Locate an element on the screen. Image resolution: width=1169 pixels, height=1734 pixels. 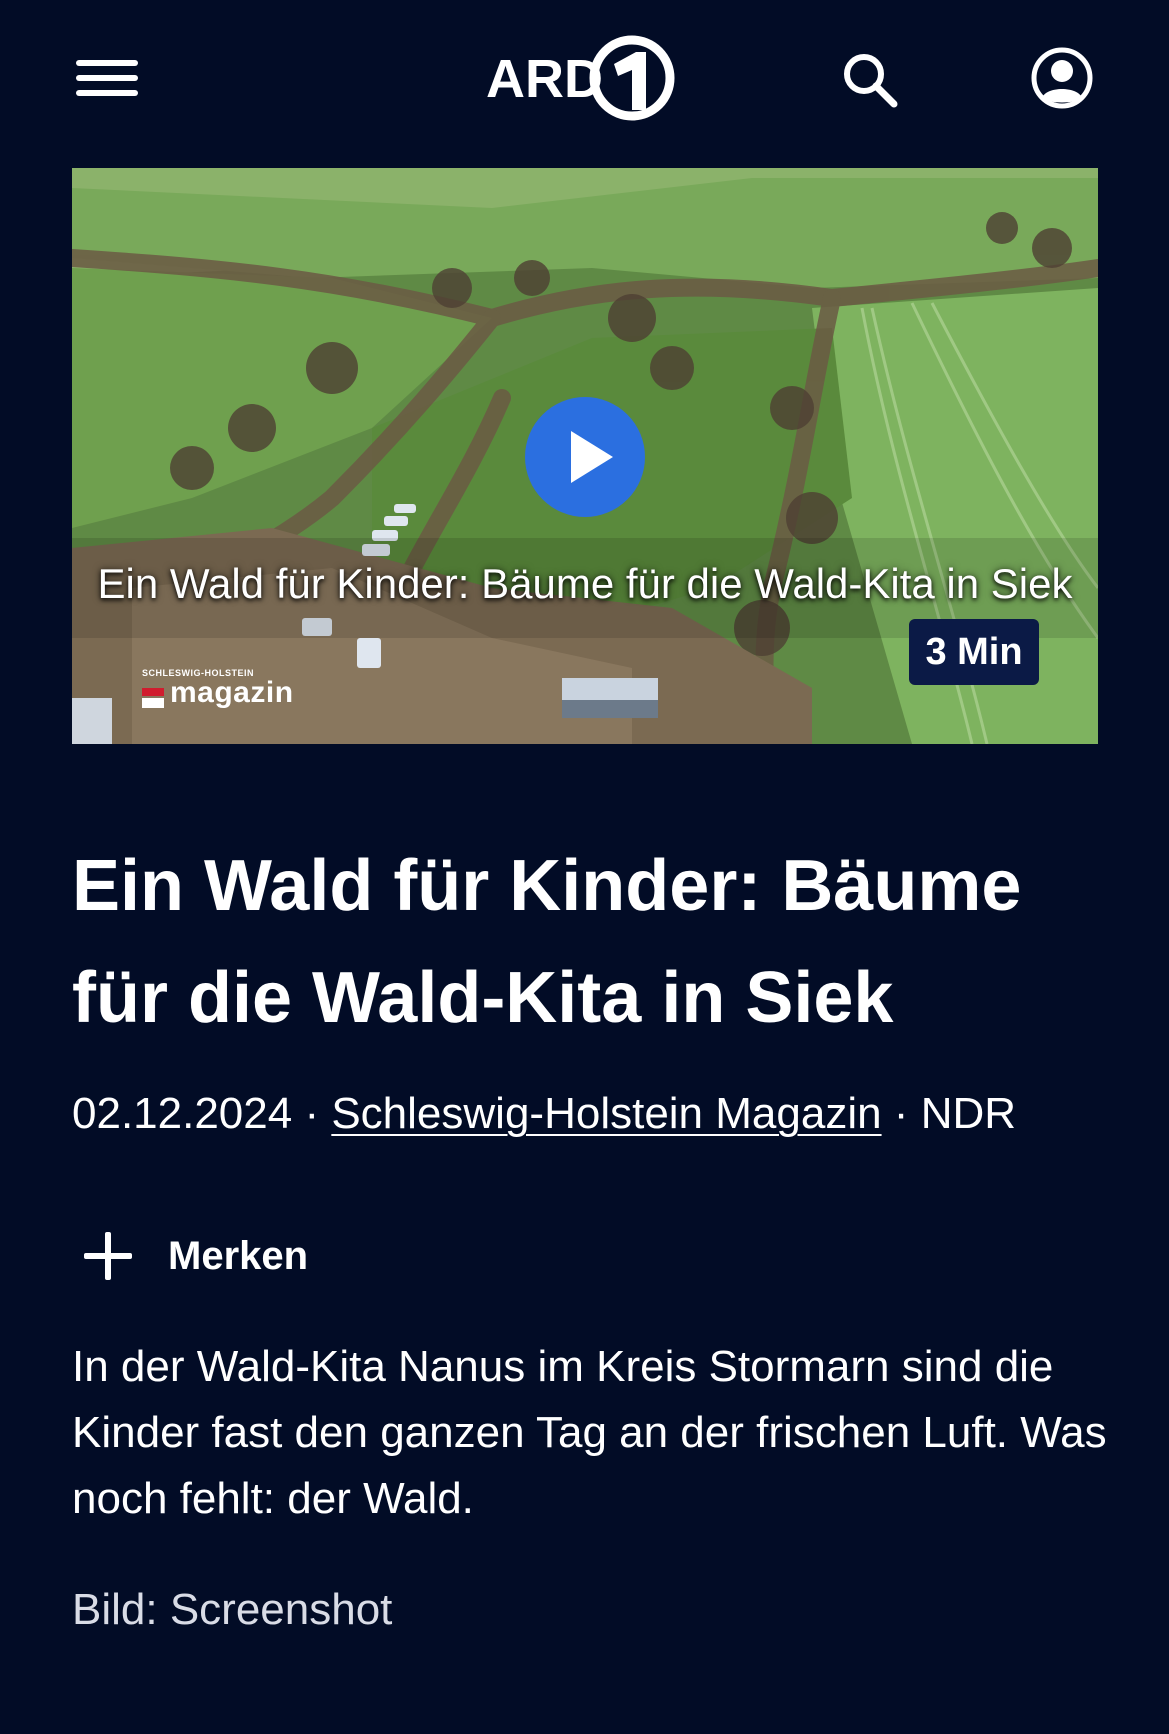
account-icon is located at coordinates (1062, 78).